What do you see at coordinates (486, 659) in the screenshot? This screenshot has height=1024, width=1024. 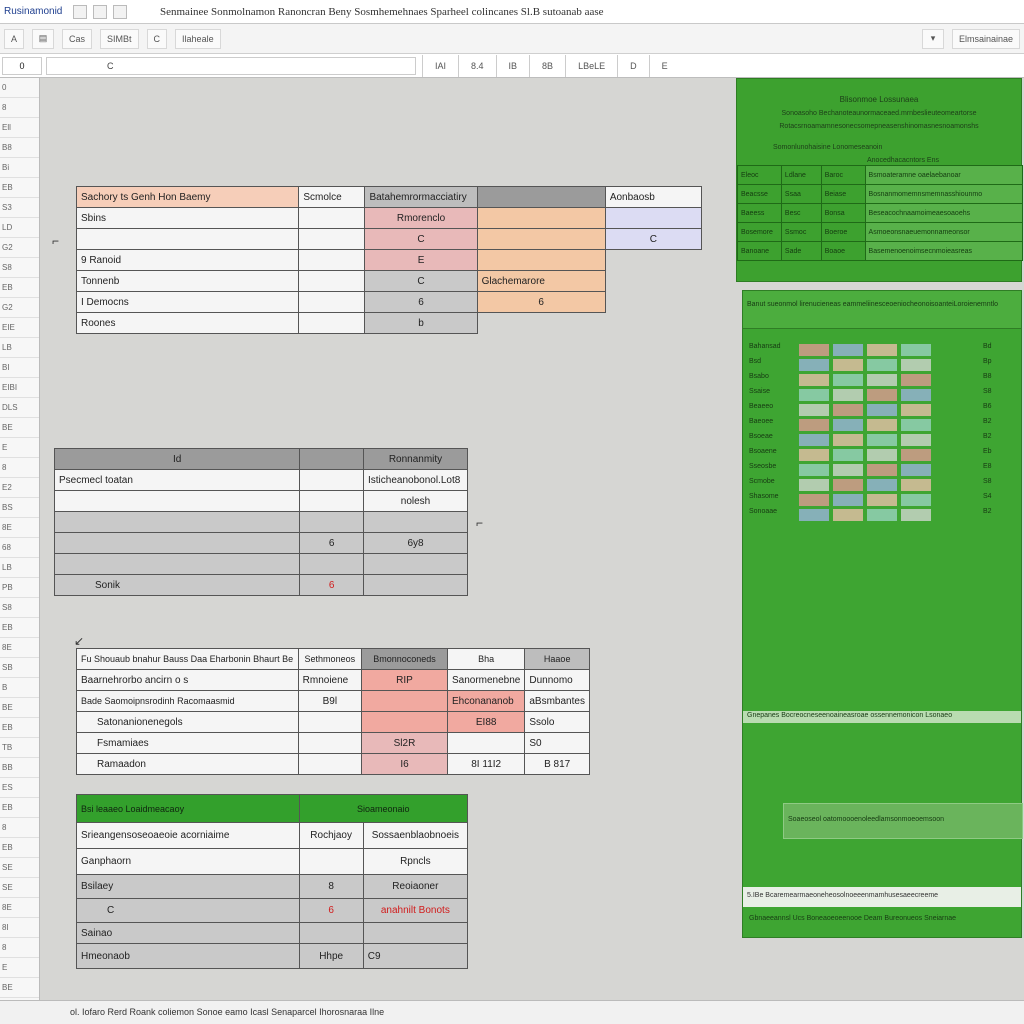 I see `table-header: Bha` at bounding box center [486, 659].